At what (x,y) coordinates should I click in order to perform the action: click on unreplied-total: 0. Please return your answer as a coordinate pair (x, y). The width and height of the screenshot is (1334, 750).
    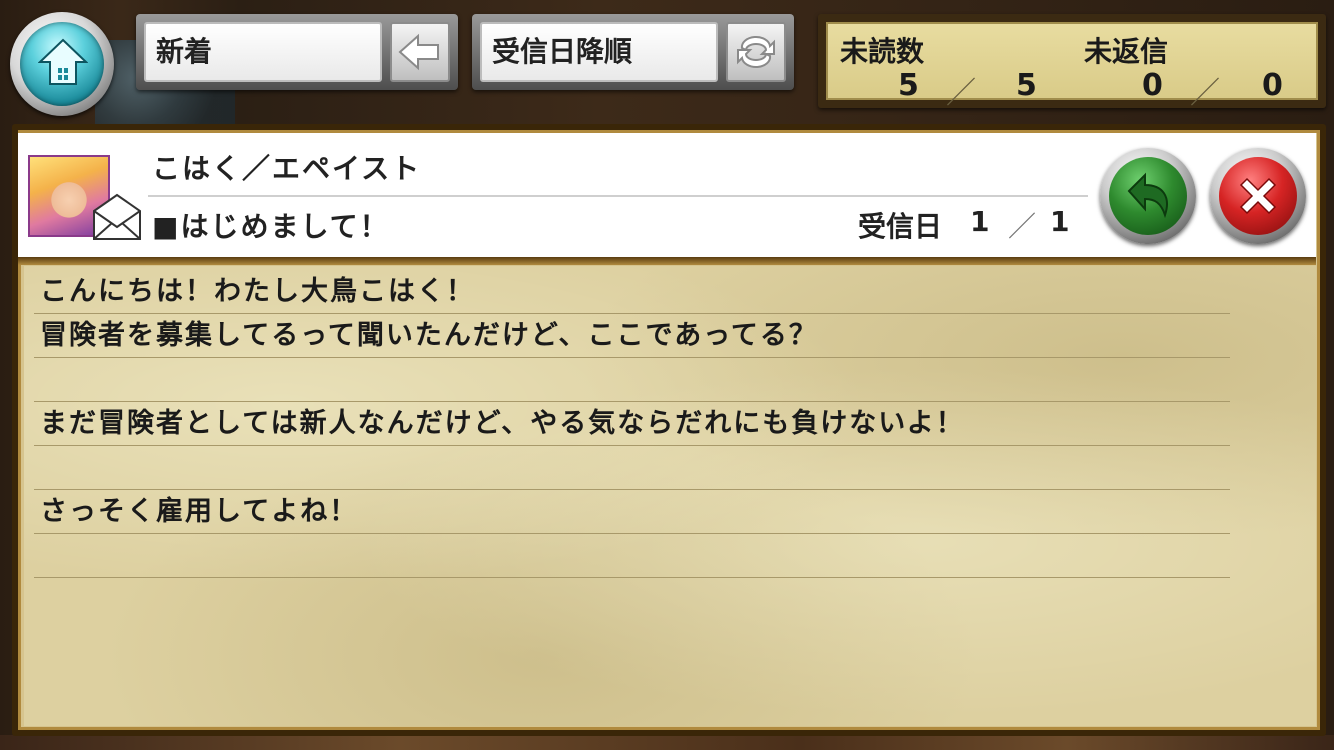
    Looking at the image, I should click on (1272, 85).